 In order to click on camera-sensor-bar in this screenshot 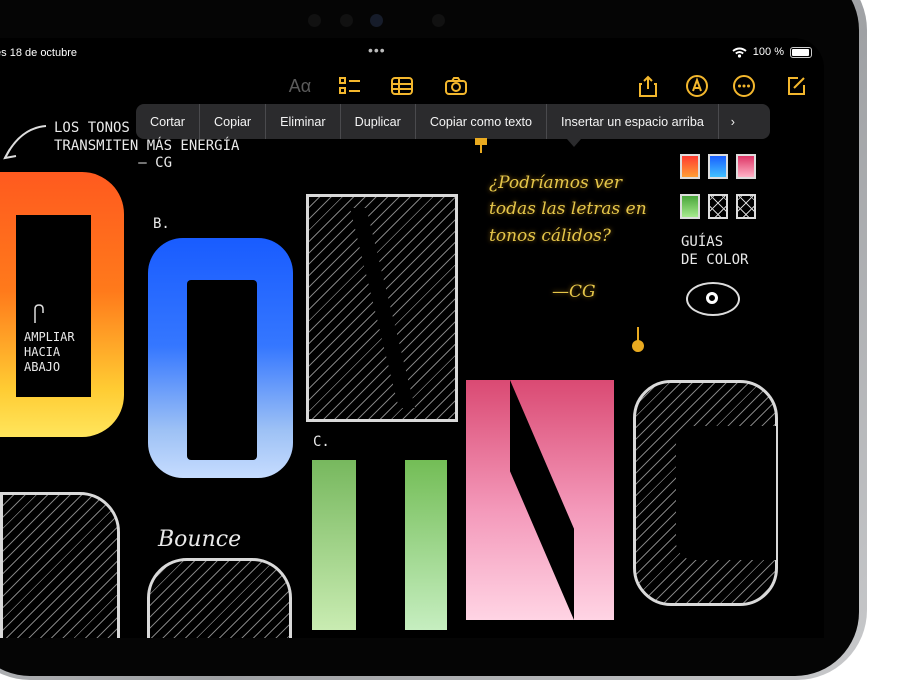, I will do `click(378, 20)`.